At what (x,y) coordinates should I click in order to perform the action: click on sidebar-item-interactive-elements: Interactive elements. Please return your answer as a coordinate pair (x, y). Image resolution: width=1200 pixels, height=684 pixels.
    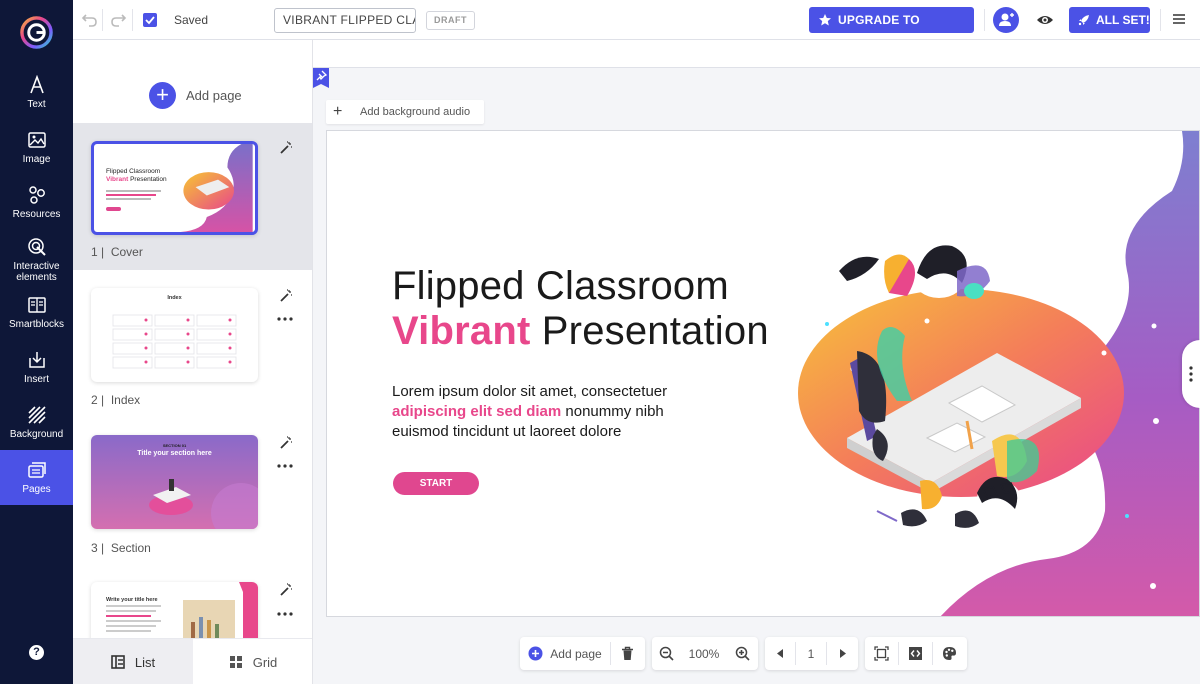
    Looking at the image, I should click on (36, 260).